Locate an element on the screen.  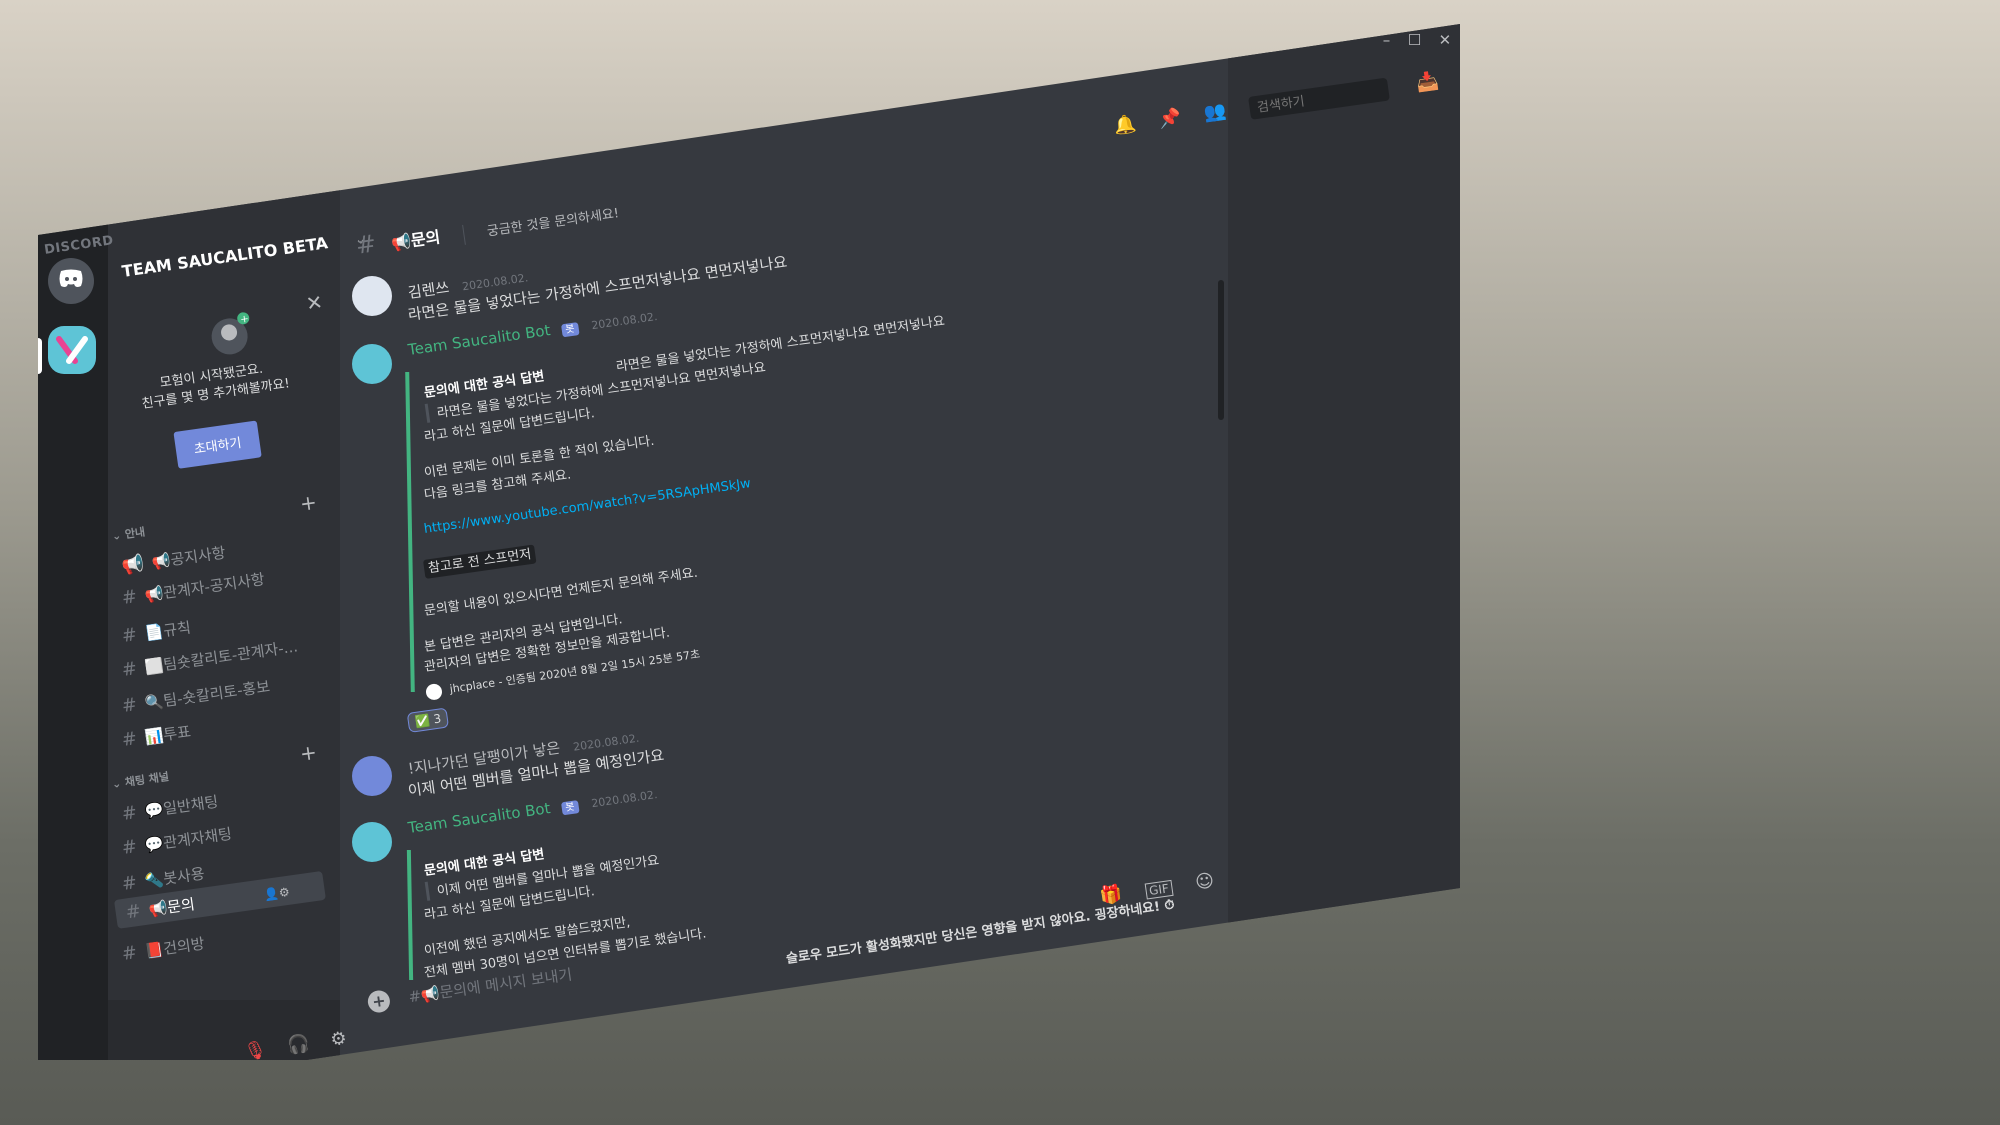
invite-member-icon: 👤⚙ is located at coordinates (276, 893).